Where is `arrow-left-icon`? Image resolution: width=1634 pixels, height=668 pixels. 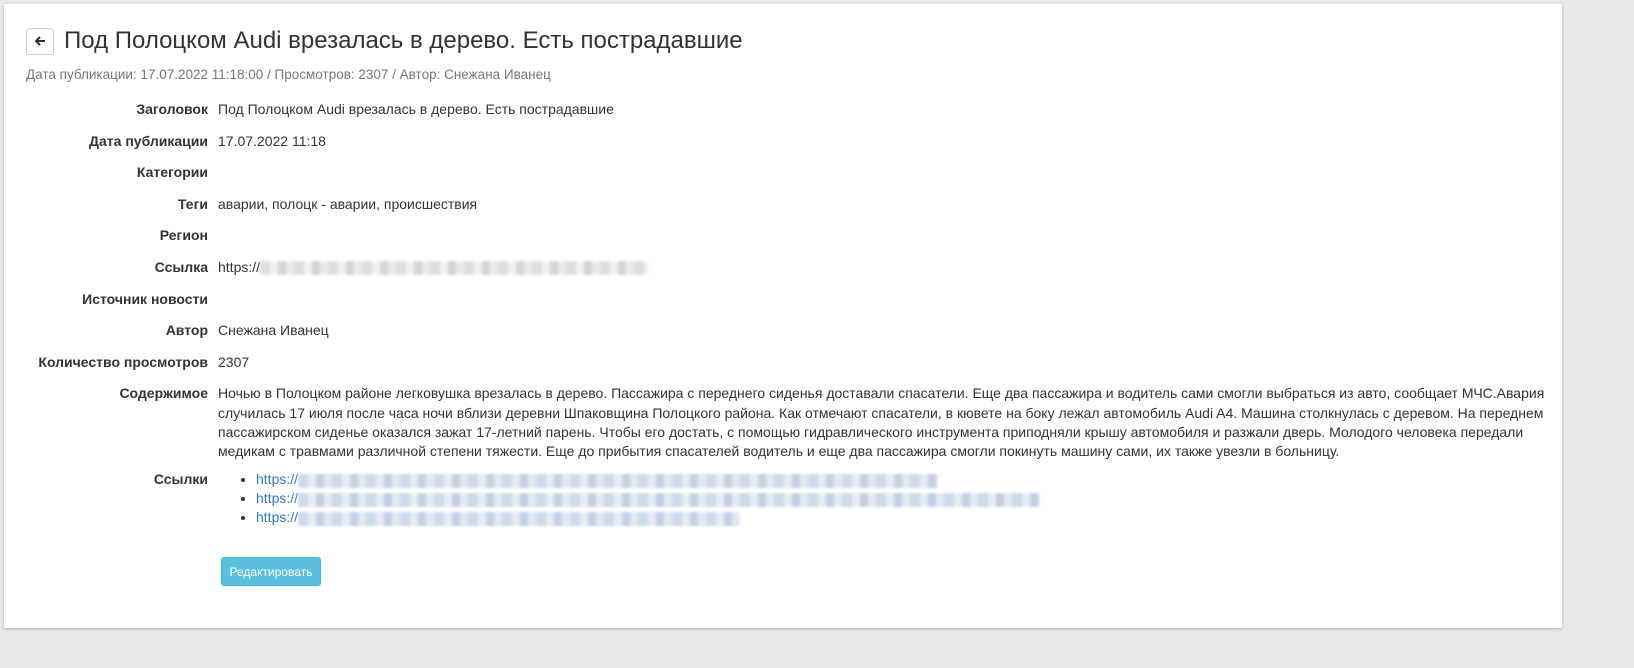
arrow-left-icon is located at coordinates (39, 41).